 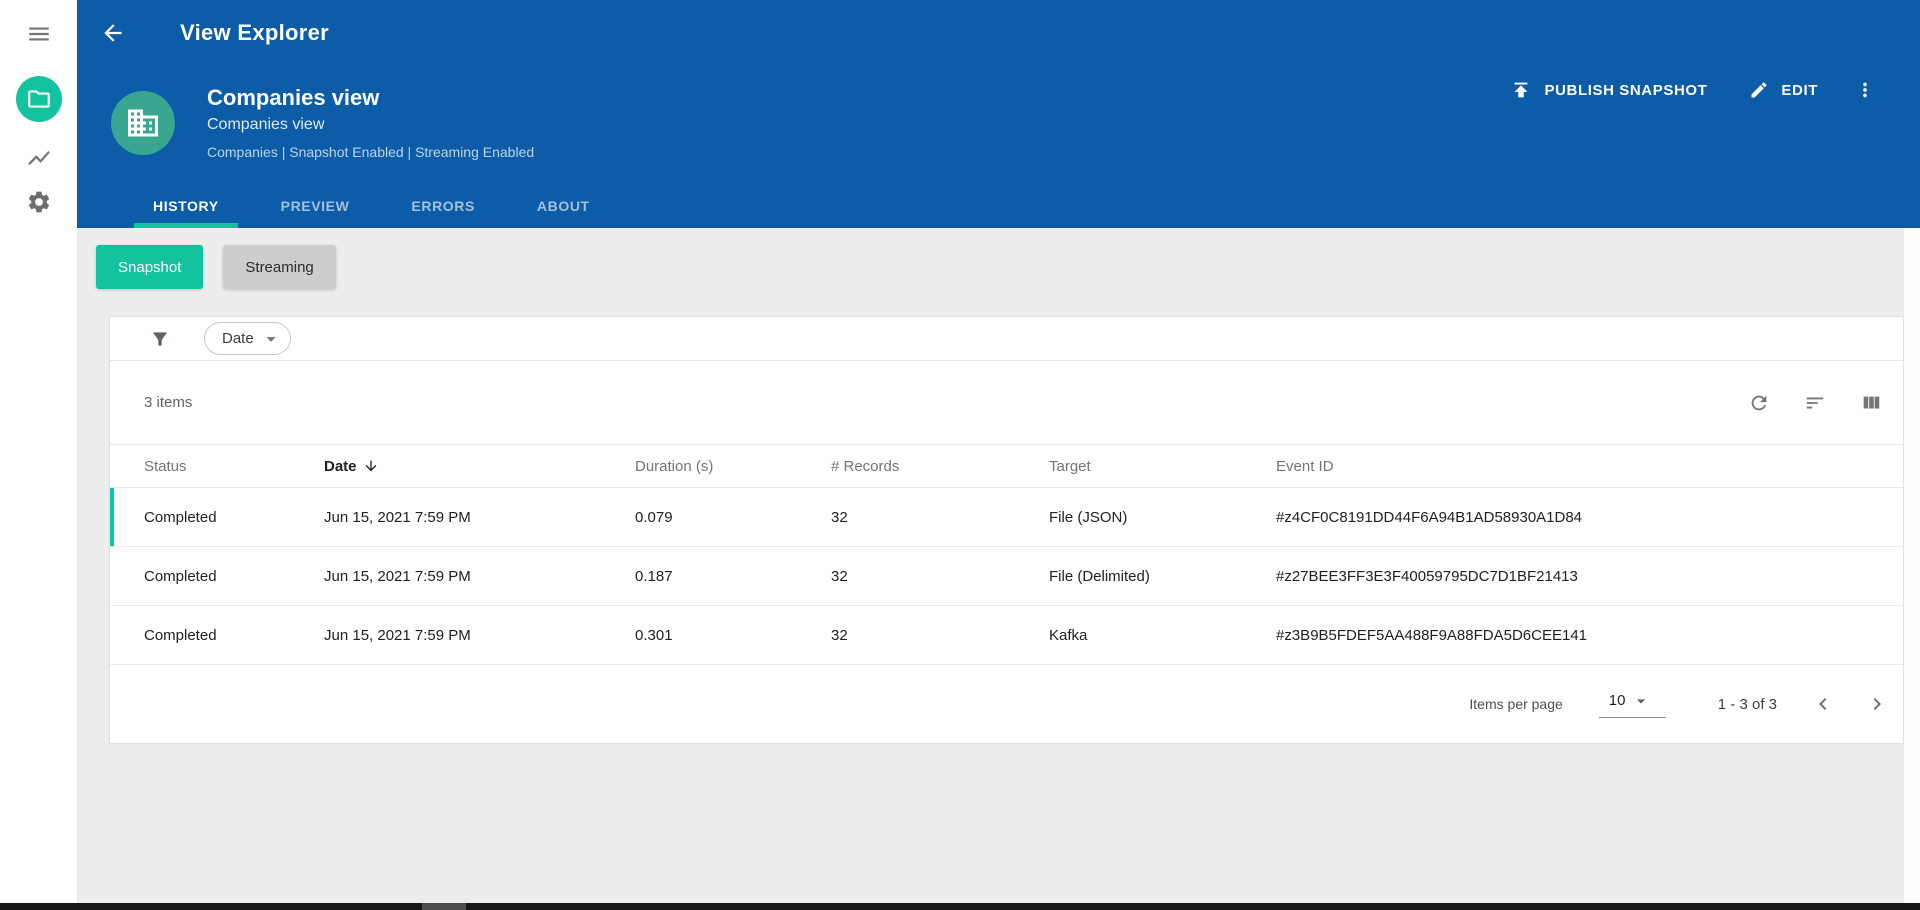 I want to click on items-count: 3 items, so click(x=168, y=402).